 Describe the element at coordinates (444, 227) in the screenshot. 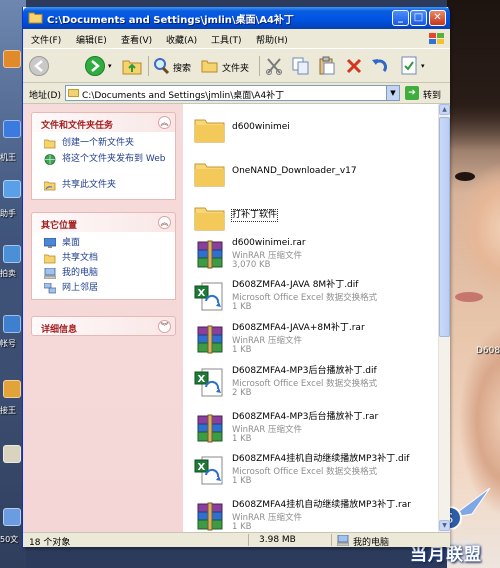

I see `scroll-thumb` at that location.